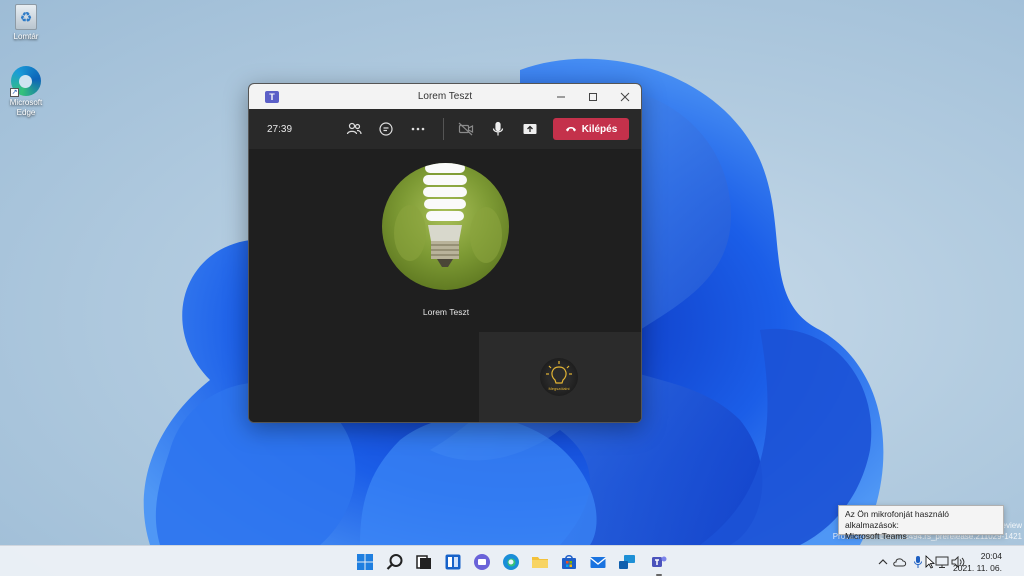  I want to click on mail-button, so click(598, 562).